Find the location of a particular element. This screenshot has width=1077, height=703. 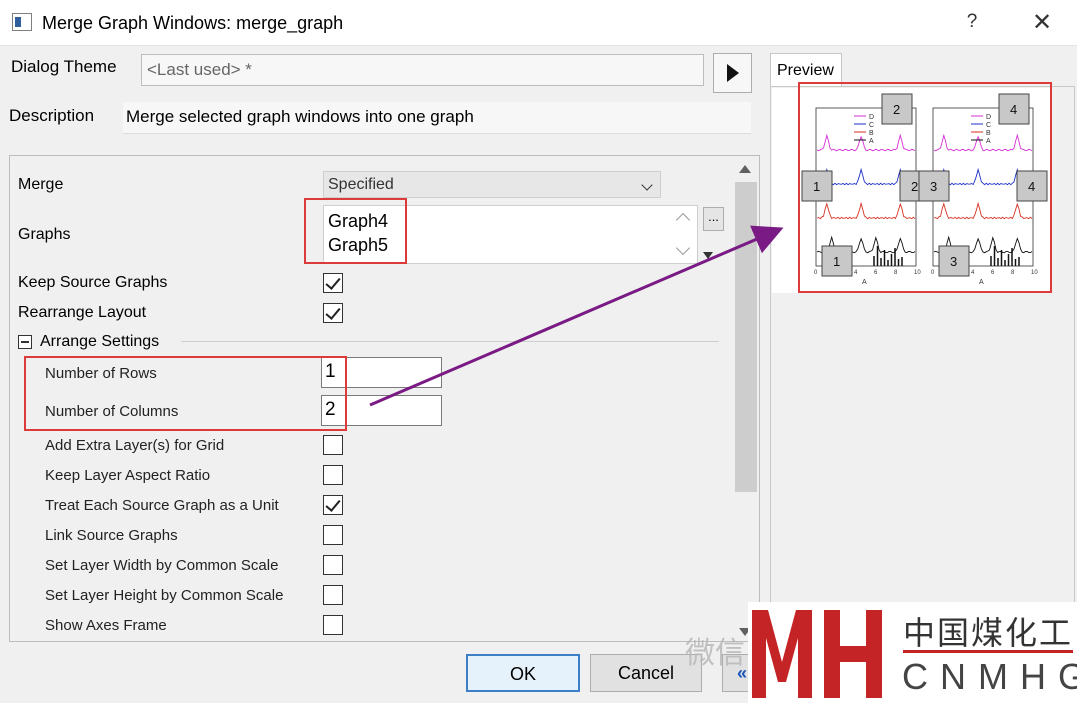

logo-divider is located at coordinates (988, 651).